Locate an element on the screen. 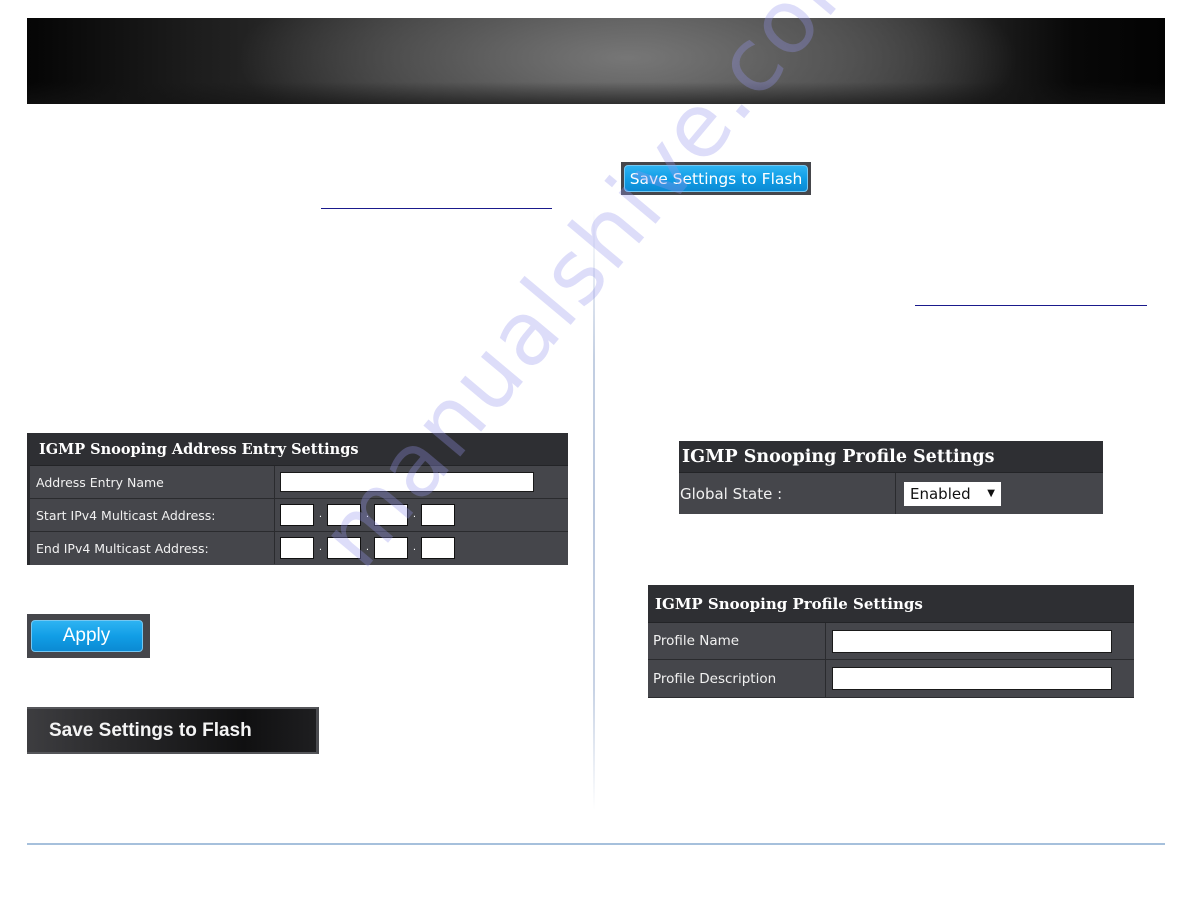 The height and width of the screenshot is (918, 1188). end-ipv4-row: End IPv4 Multicast Address: . . . is located at coordinates (299, 548).